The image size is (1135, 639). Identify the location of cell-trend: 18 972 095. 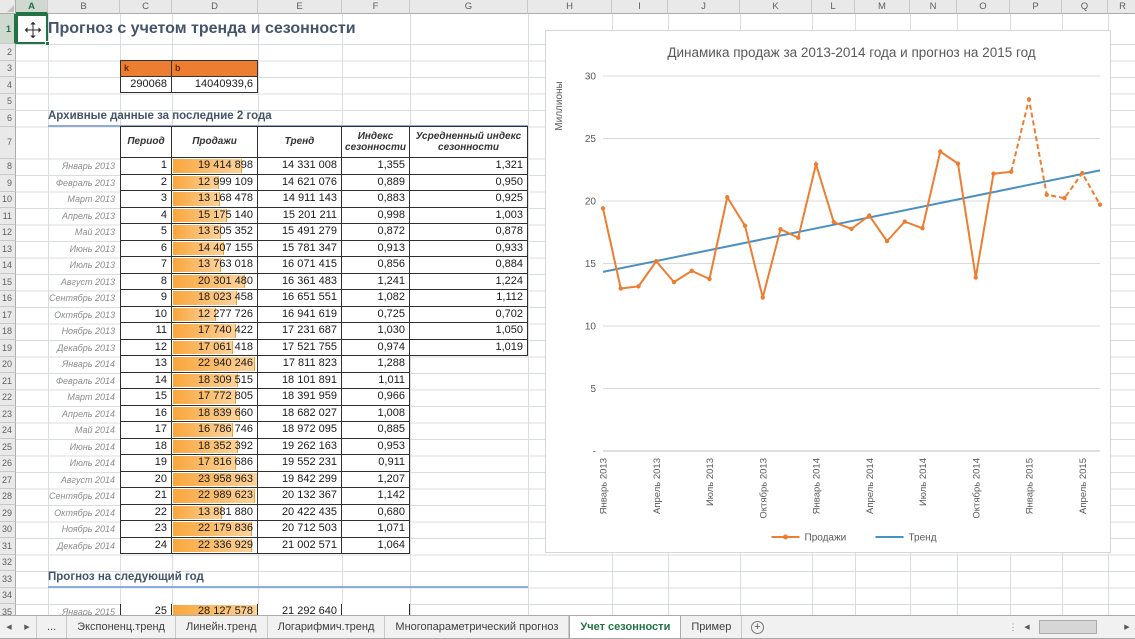
(300, 430).